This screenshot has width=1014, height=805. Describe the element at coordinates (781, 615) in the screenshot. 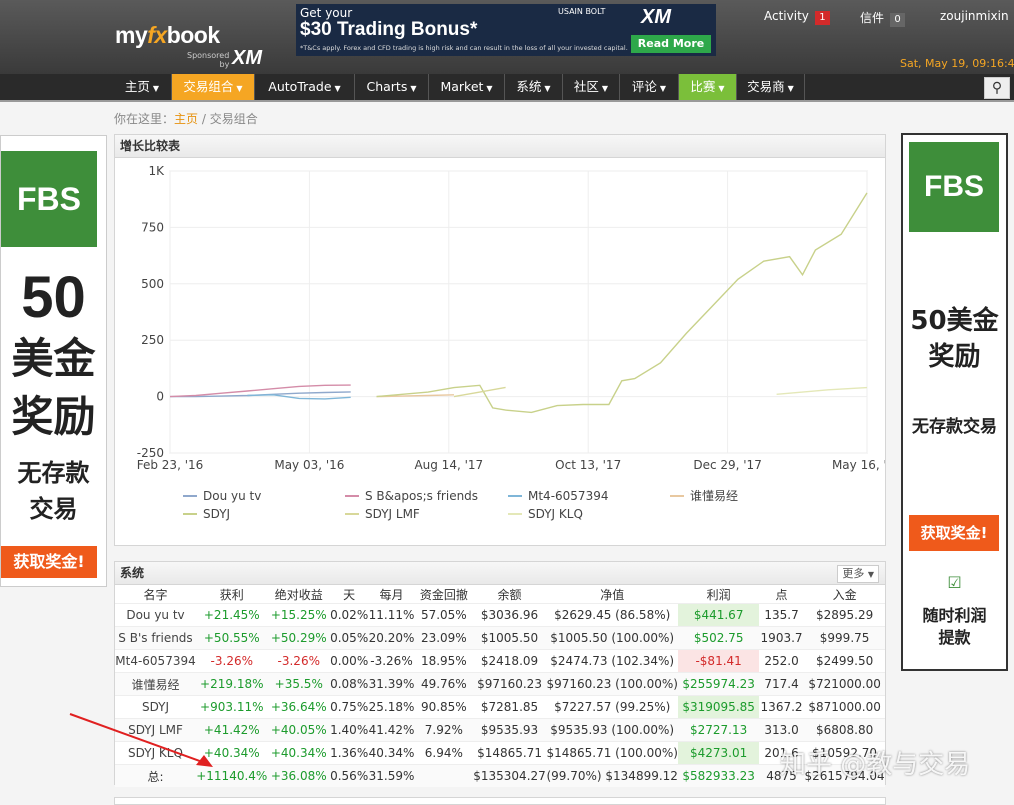

I see `table-cell: 135.7` at that location.